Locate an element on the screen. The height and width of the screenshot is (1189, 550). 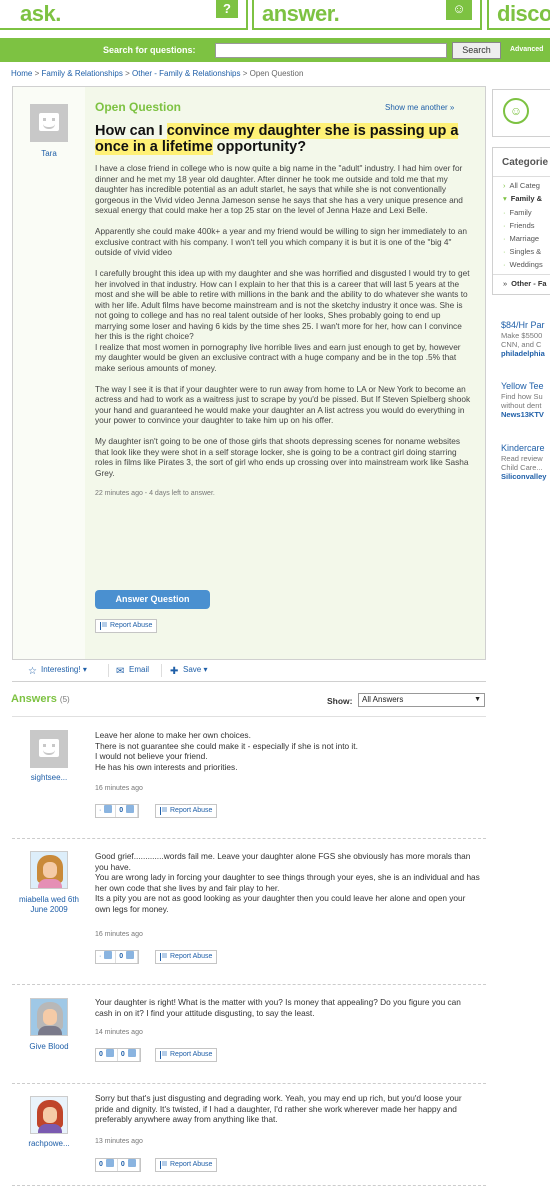
answer-time: 14 minutes ago is located at coordinates (119, 1032).